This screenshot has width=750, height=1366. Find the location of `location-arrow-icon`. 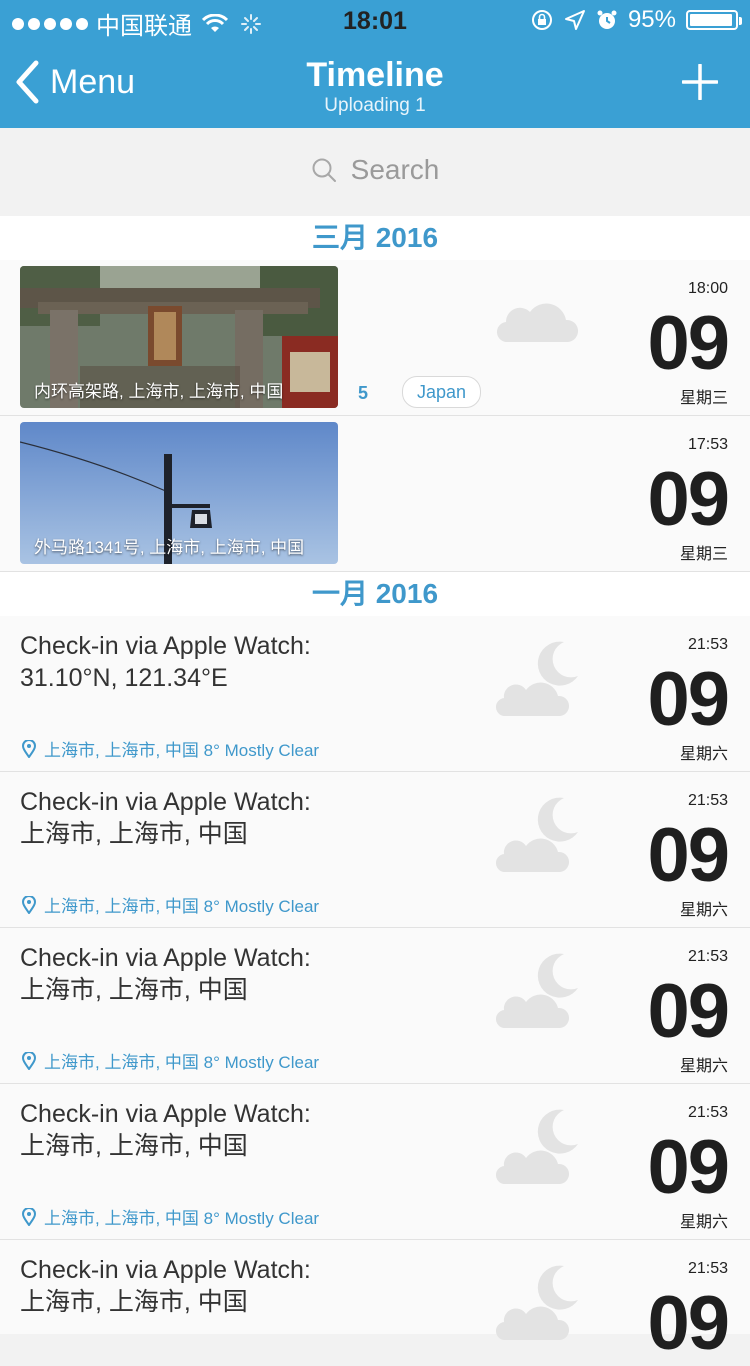

location-arrow-icon is located at coordinates (574, 20).